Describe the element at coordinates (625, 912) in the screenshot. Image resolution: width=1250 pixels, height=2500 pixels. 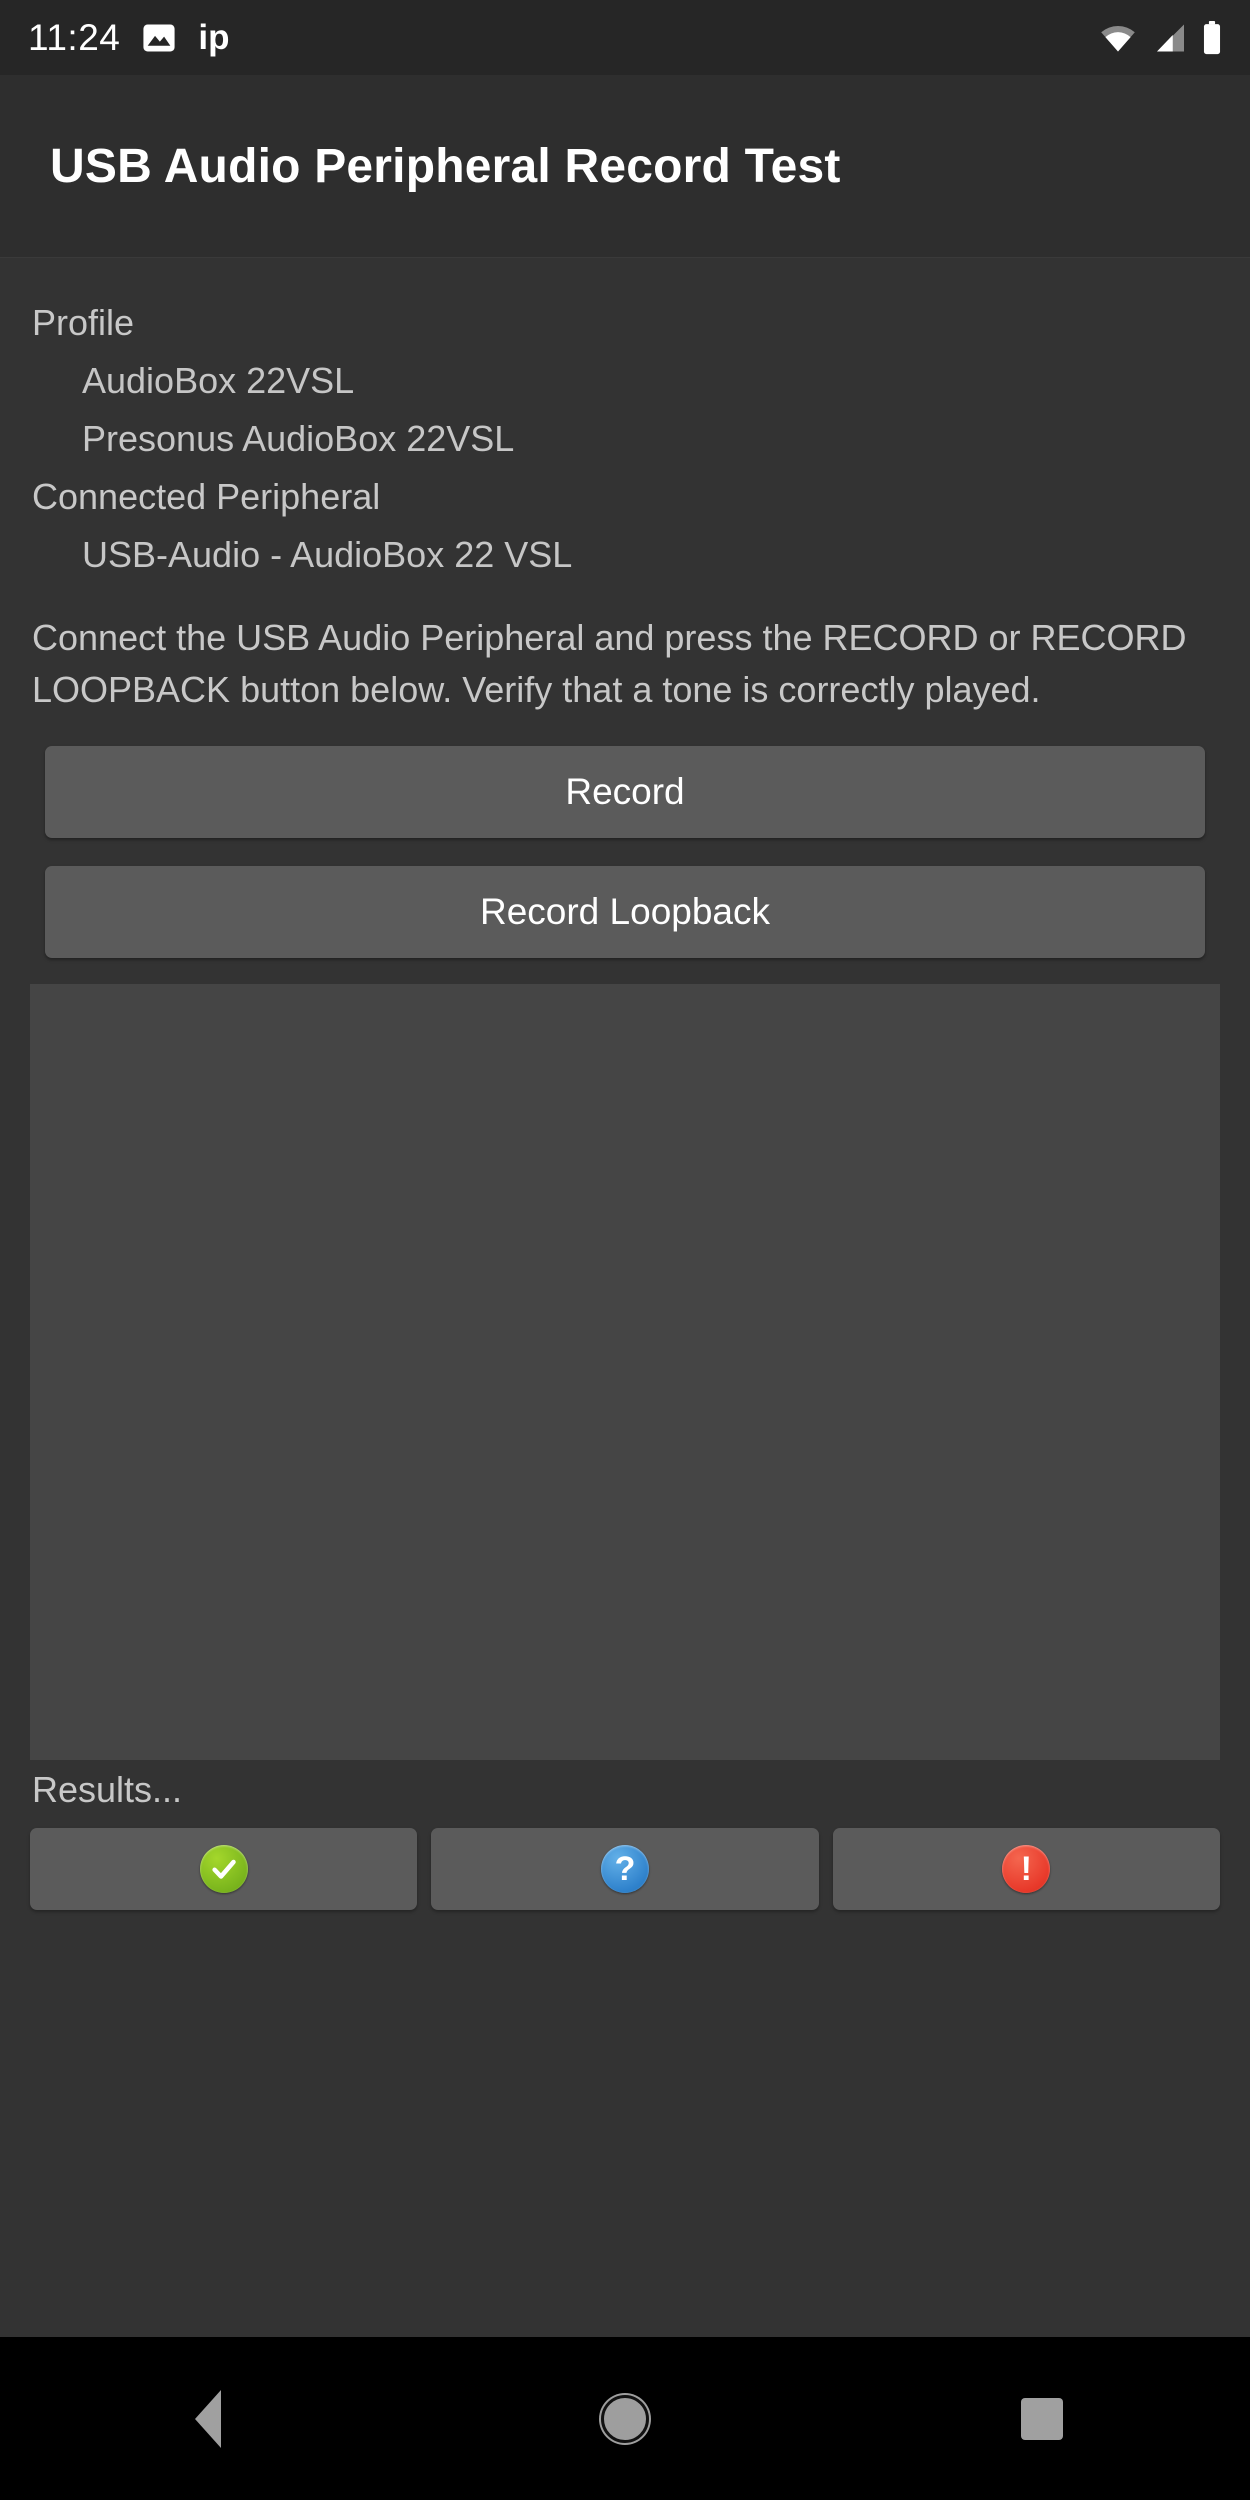
I see `record-loopback-button: Record Loopback` at that location.